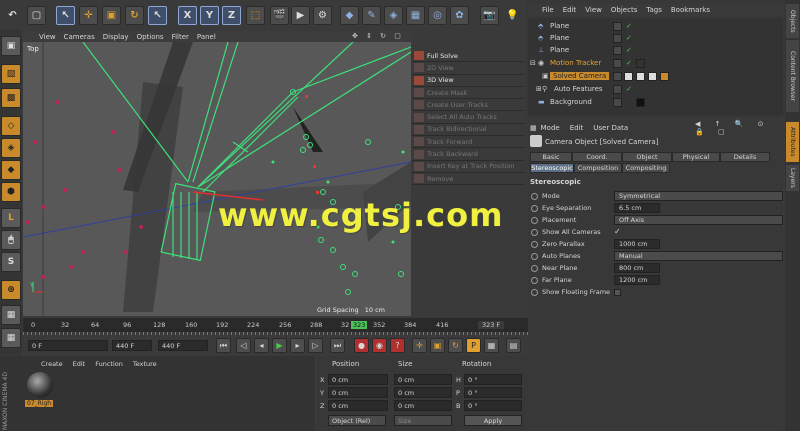  I want to click on material-name: 07_Righ, so click(39, 403).